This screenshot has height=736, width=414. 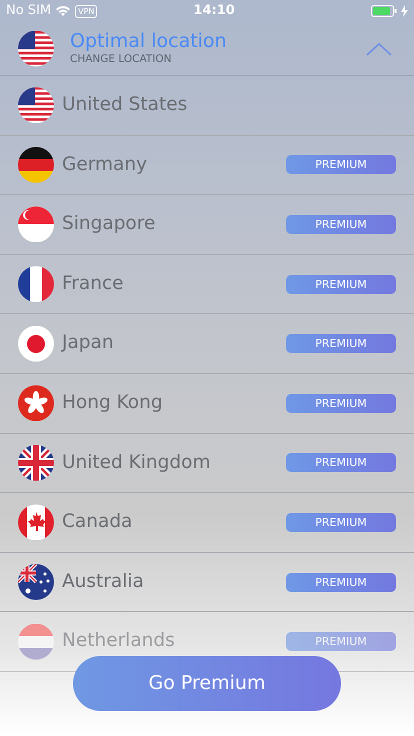 What do you see at coordinates (97, 522) in the screenshot?
I see `country-name: Canada` at bounding box center [97, 522].